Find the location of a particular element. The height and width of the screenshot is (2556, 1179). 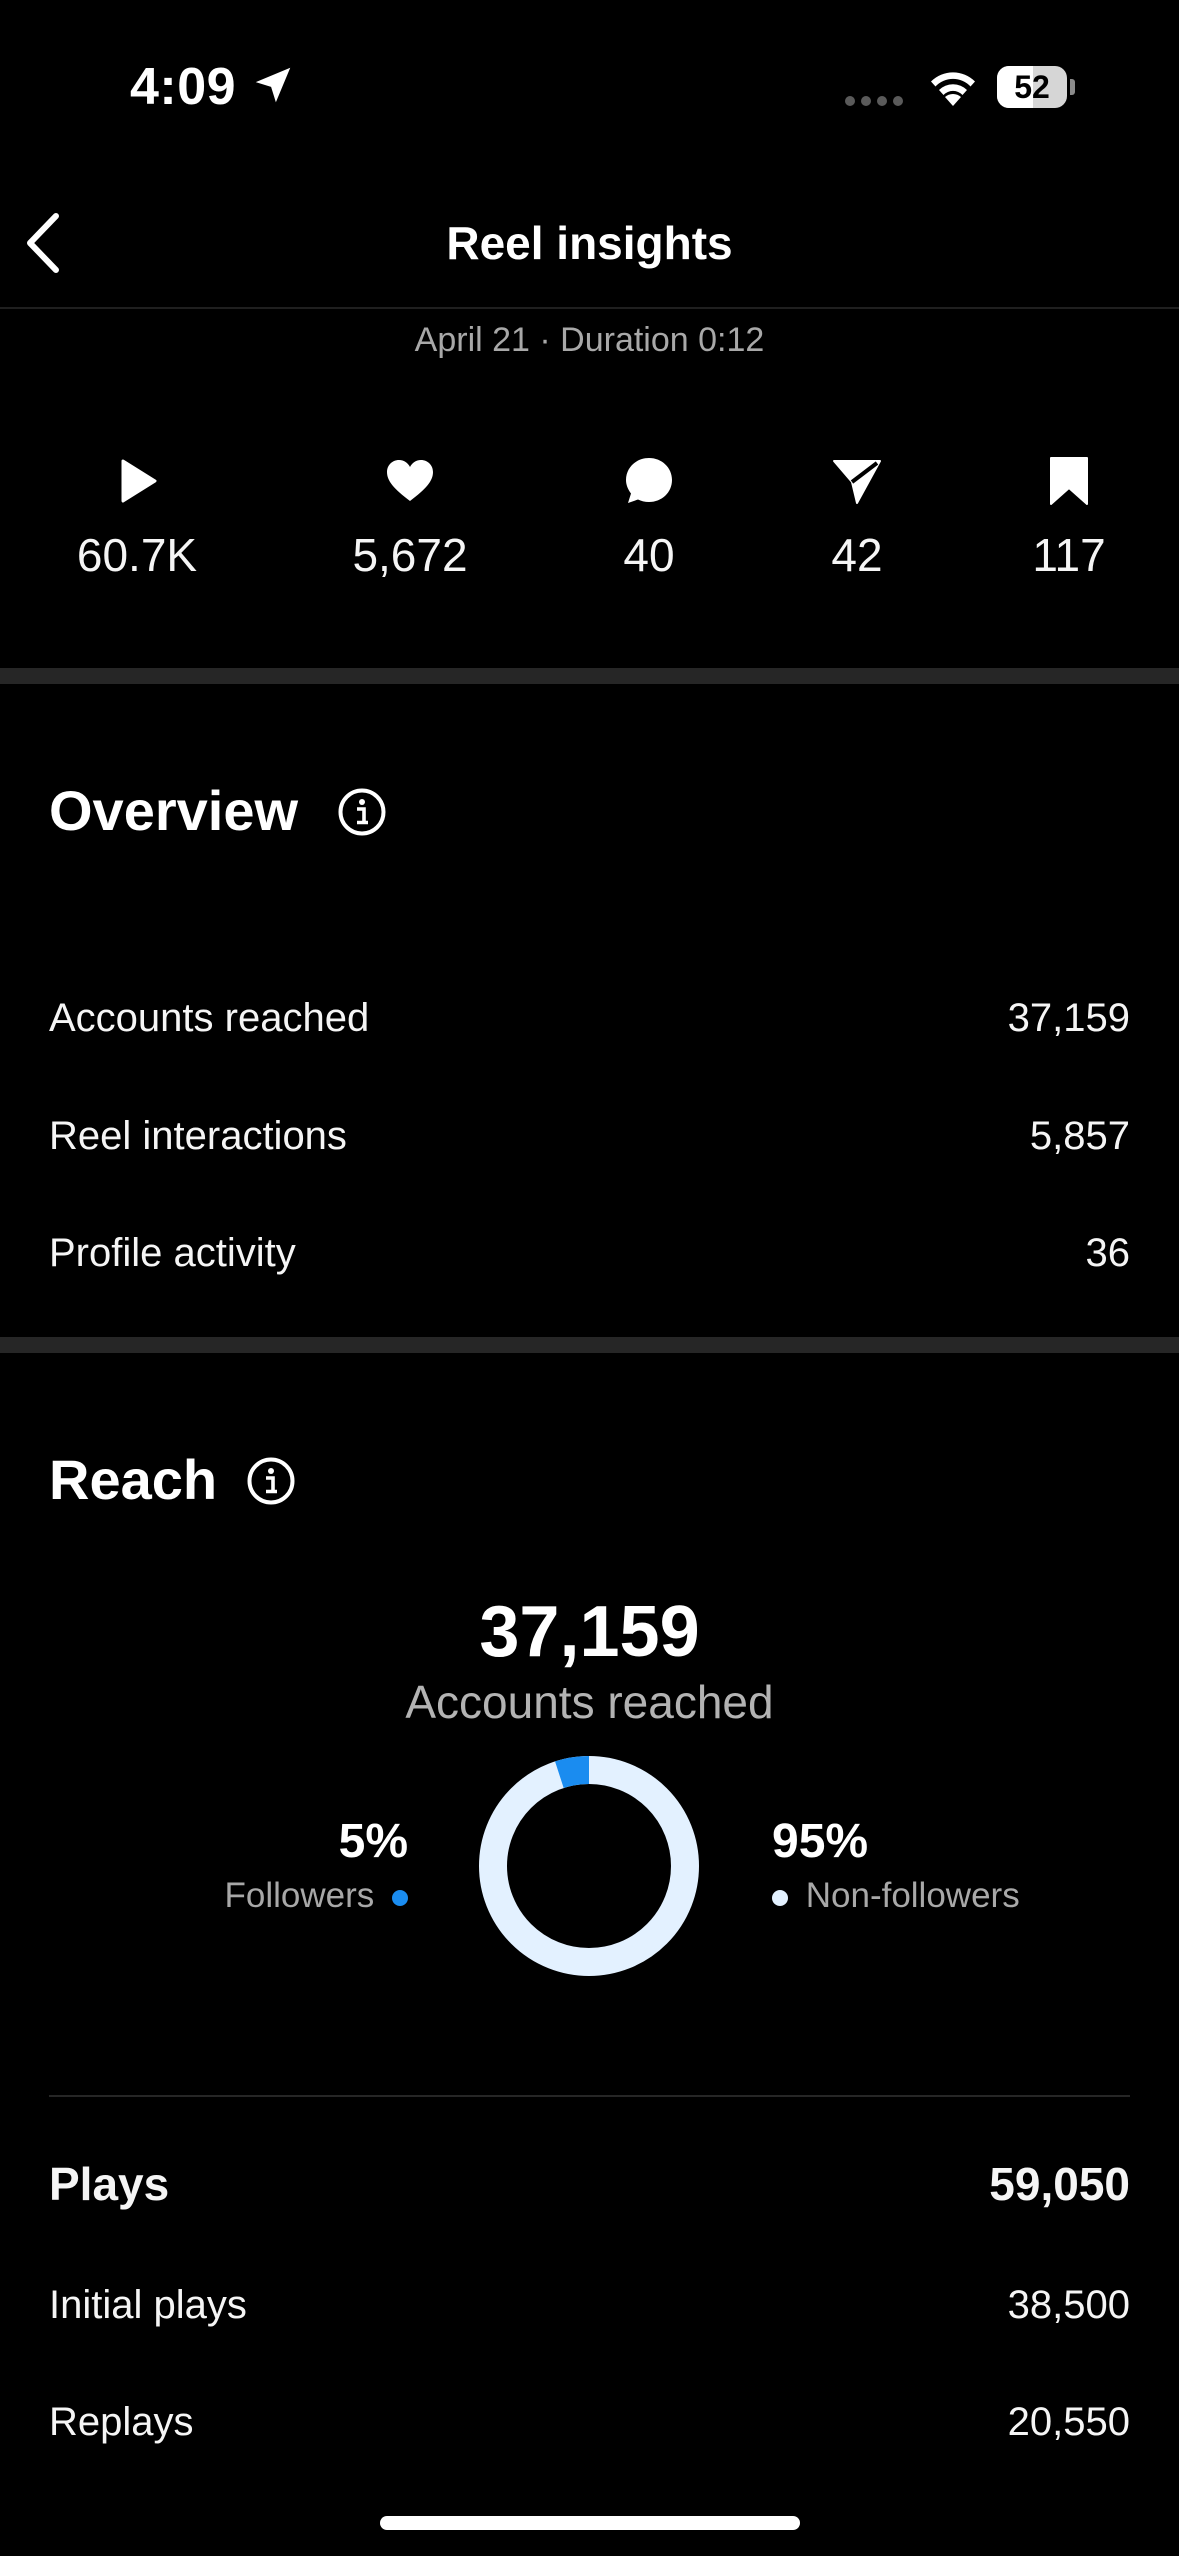

play-icon is located at coordinates (139, 481).